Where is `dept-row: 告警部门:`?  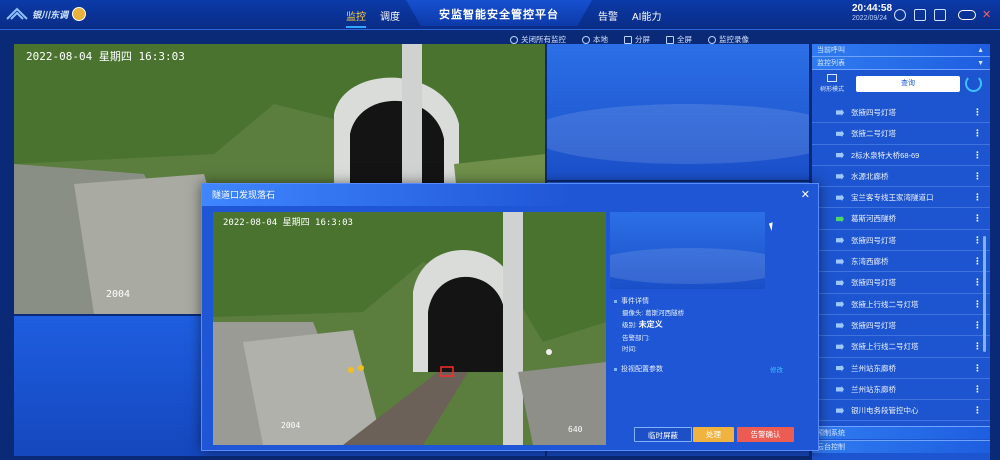
dept-row: 告警部门: is located at coordinates (636, 337).